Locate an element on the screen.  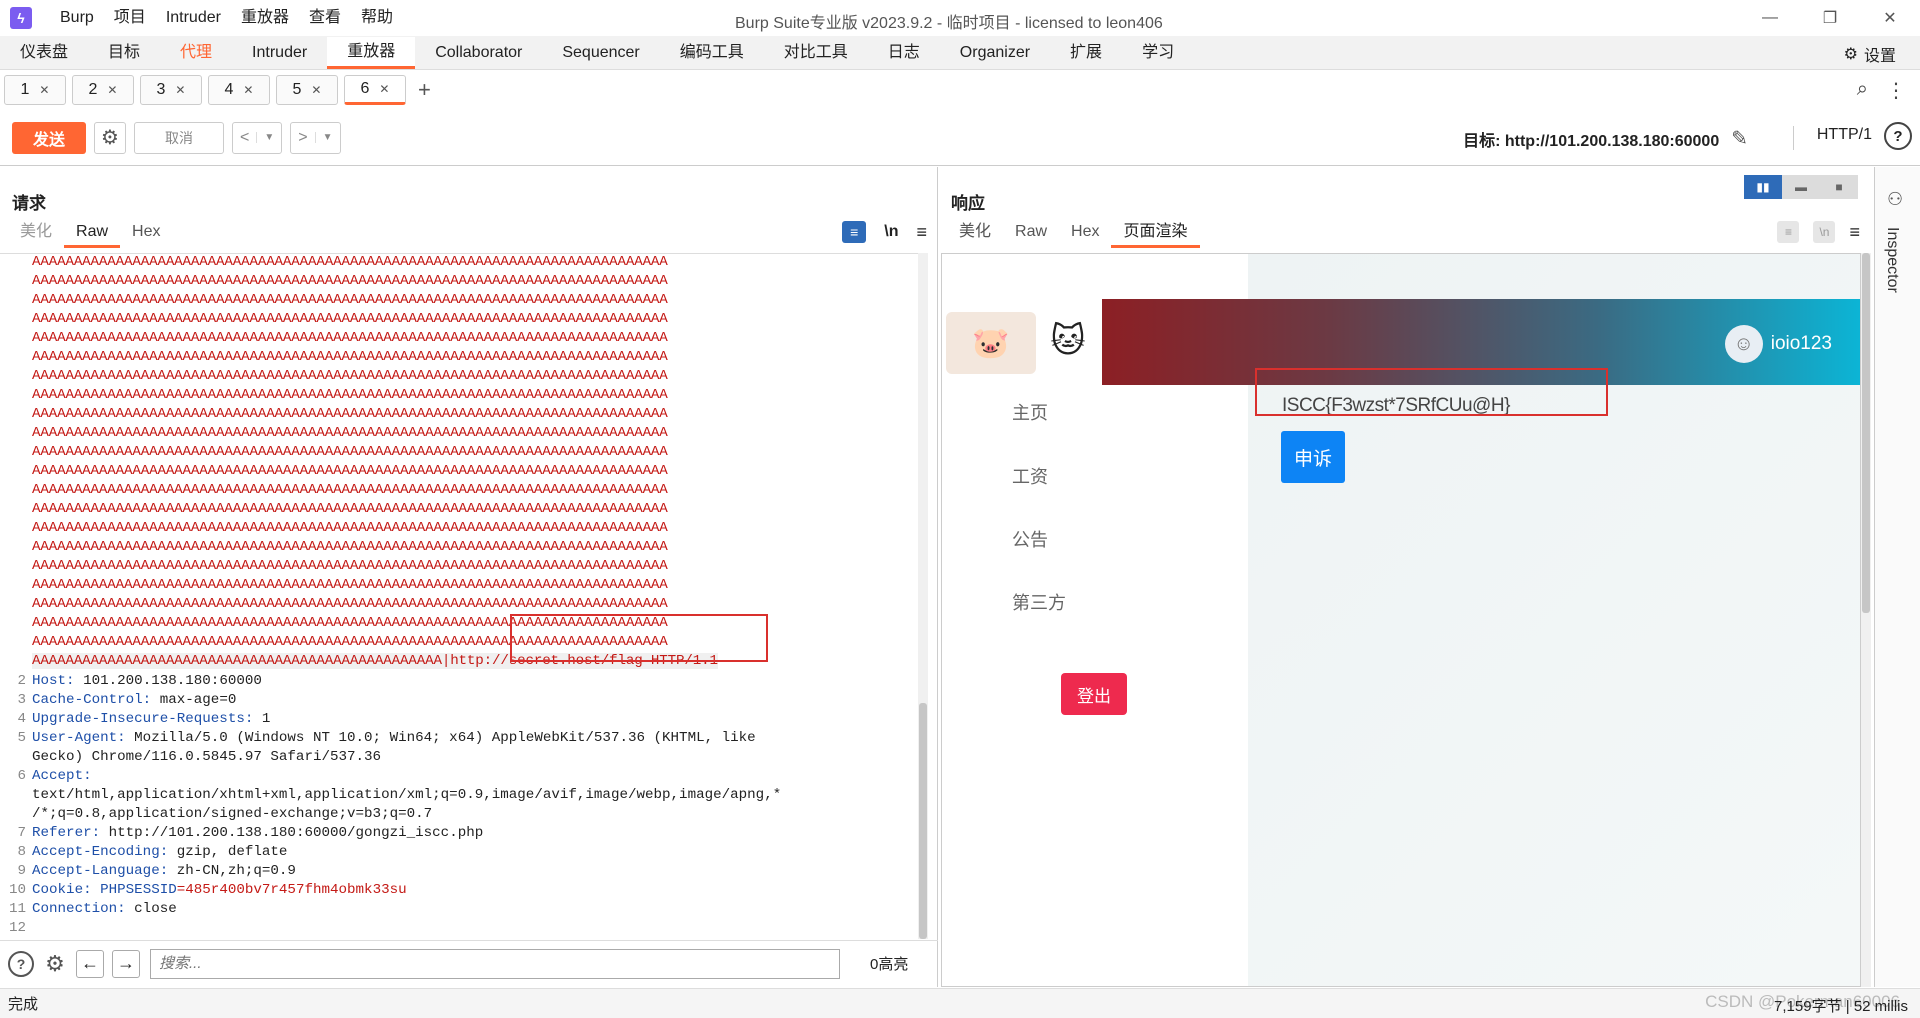
target-display: 目标: http://101.200.138.180:60000 ✎ is located at coordinates (1605, 138).